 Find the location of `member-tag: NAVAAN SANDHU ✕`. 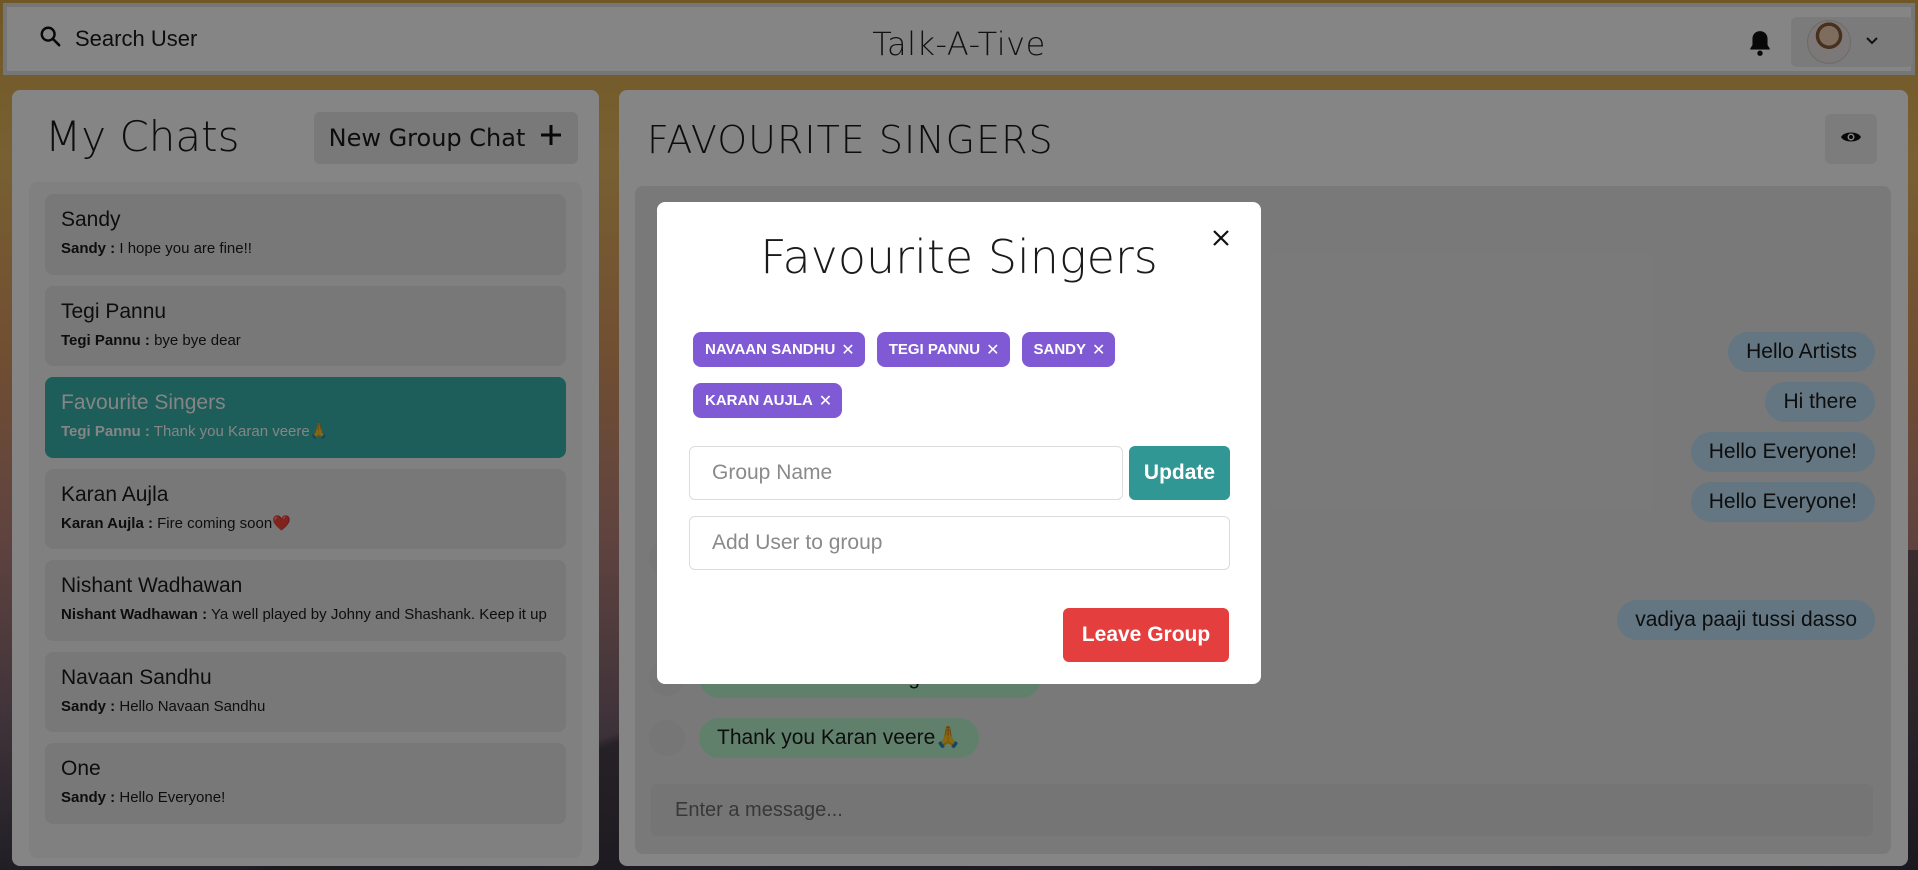

member-tag: NAVAAN SANDHU ✕ is located at coordinates (779, 349).